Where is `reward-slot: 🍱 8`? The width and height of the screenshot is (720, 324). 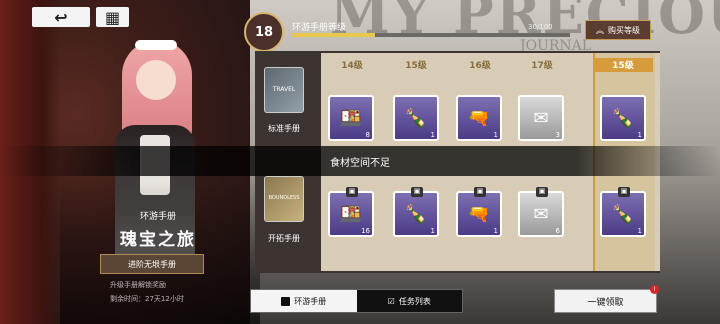 reward-slot: 🍱 8 is located at coordinates (351, 118).